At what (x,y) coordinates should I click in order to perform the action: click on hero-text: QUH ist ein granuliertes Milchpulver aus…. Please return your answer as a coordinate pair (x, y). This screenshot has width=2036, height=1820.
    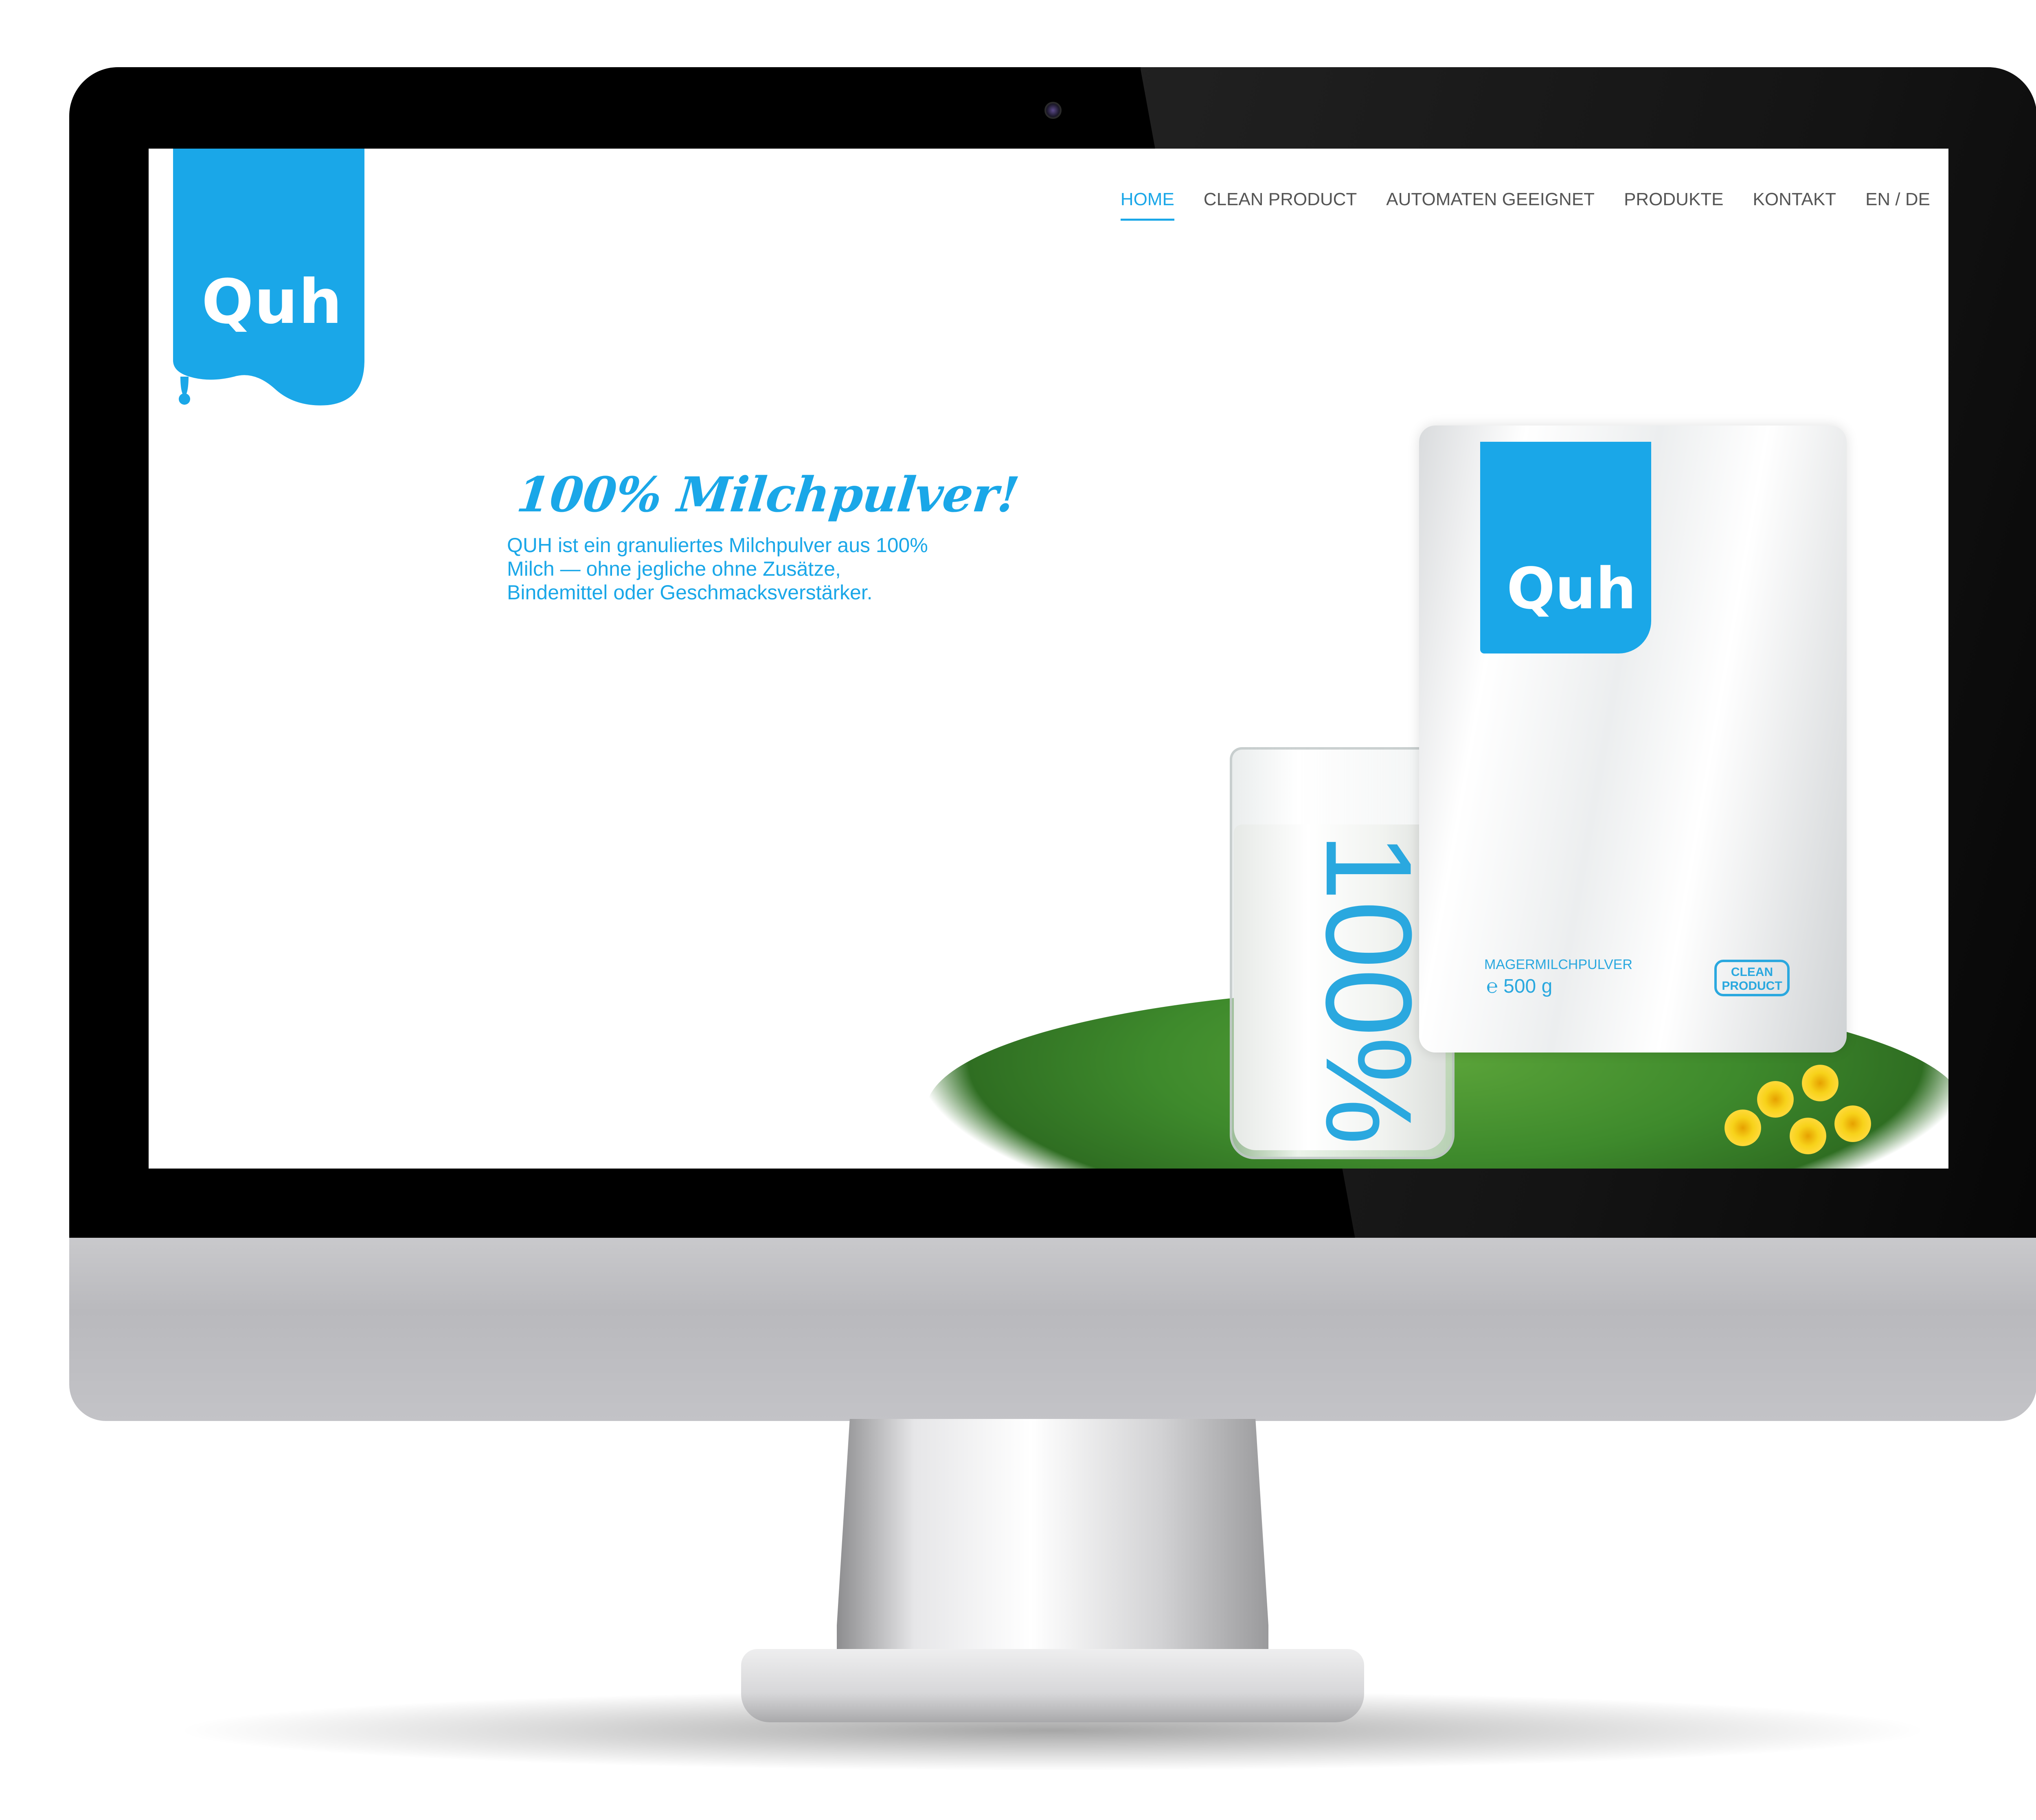
    Looking at the image, I should click on (718, 569).